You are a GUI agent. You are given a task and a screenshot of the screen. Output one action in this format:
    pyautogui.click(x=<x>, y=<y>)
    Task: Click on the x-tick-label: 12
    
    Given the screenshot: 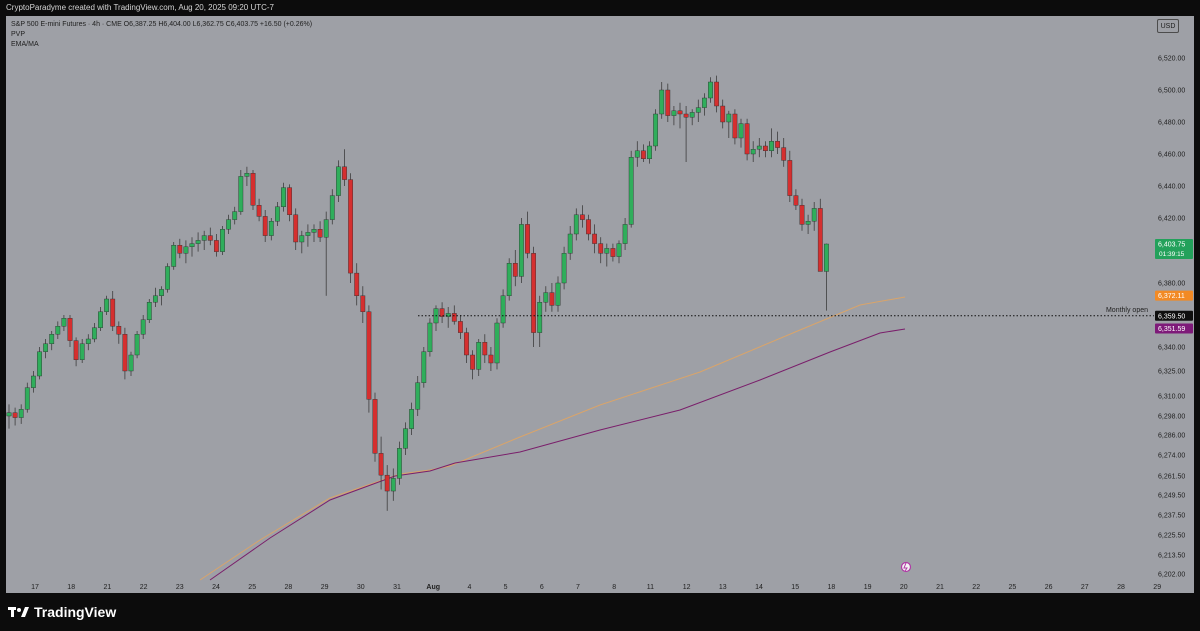 What is the action you would take?
    pyautogui.click(x=687, y=587)
    